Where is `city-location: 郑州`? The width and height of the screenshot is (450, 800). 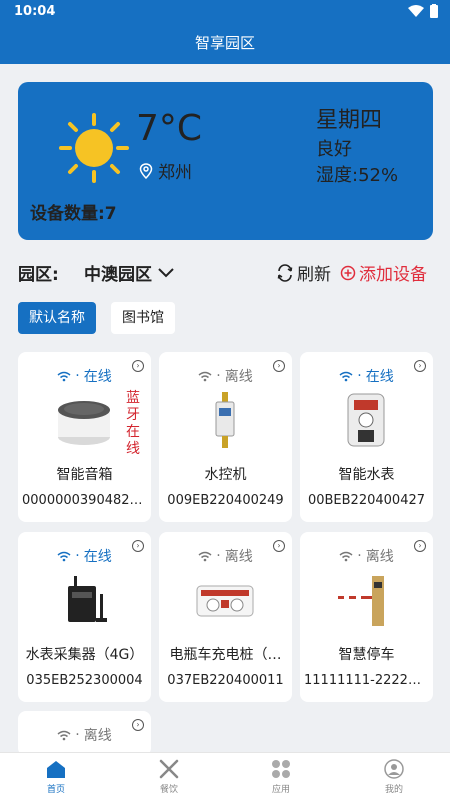 city-location: 郑州 is located at coordinates (165, 170).